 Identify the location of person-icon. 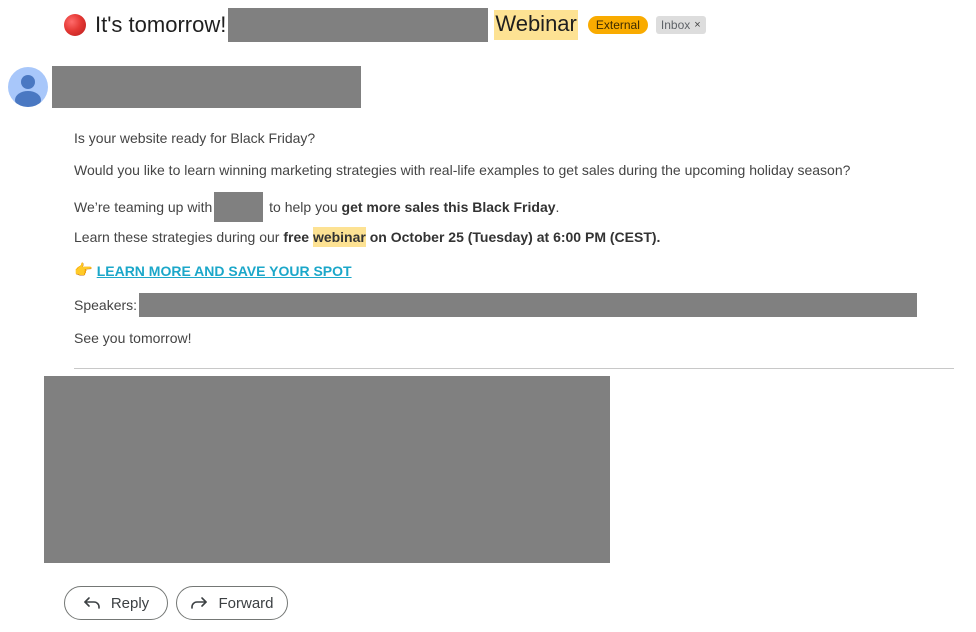
(28, 91).